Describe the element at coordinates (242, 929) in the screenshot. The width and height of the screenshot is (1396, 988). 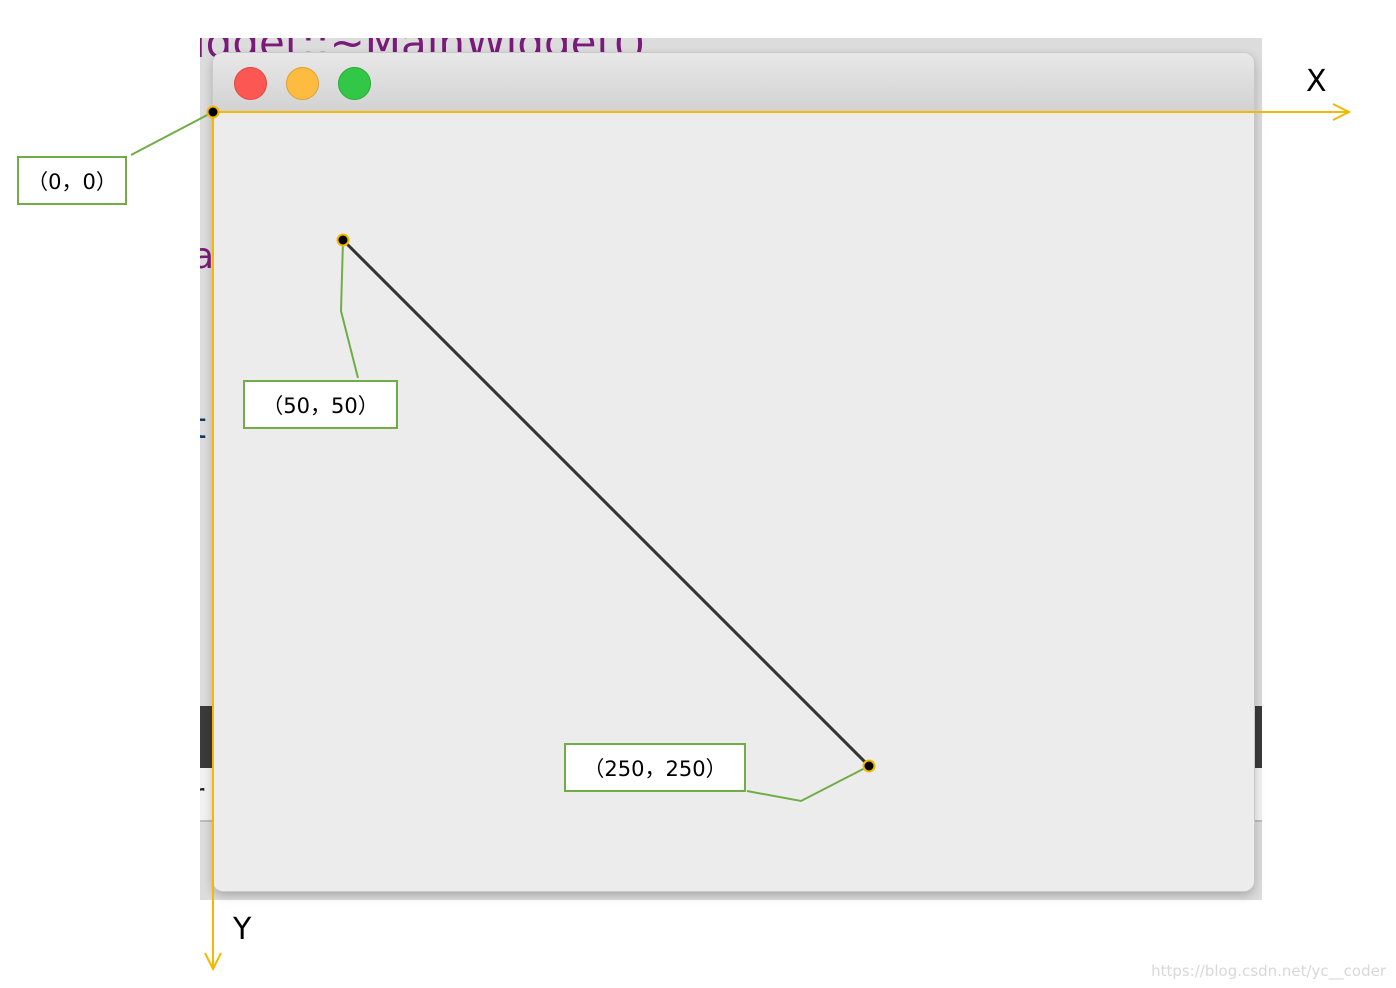
I see `y-axis-label: Y` at that location.